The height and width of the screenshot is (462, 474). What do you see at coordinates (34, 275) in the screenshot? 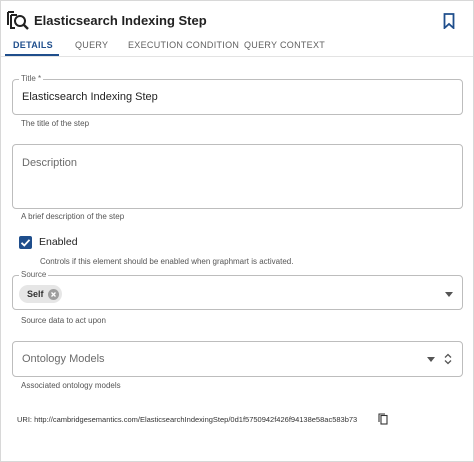
I see `source-label: Source` at bounding box center [34, 275].